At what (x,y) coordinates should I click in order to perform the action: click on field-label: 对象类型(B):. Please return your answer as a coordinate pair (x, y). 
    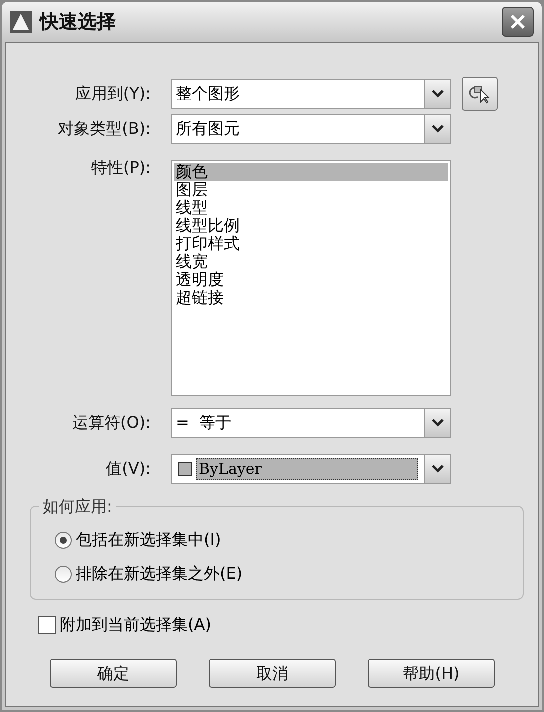
    Looking at the image, I should click on (104, 129).